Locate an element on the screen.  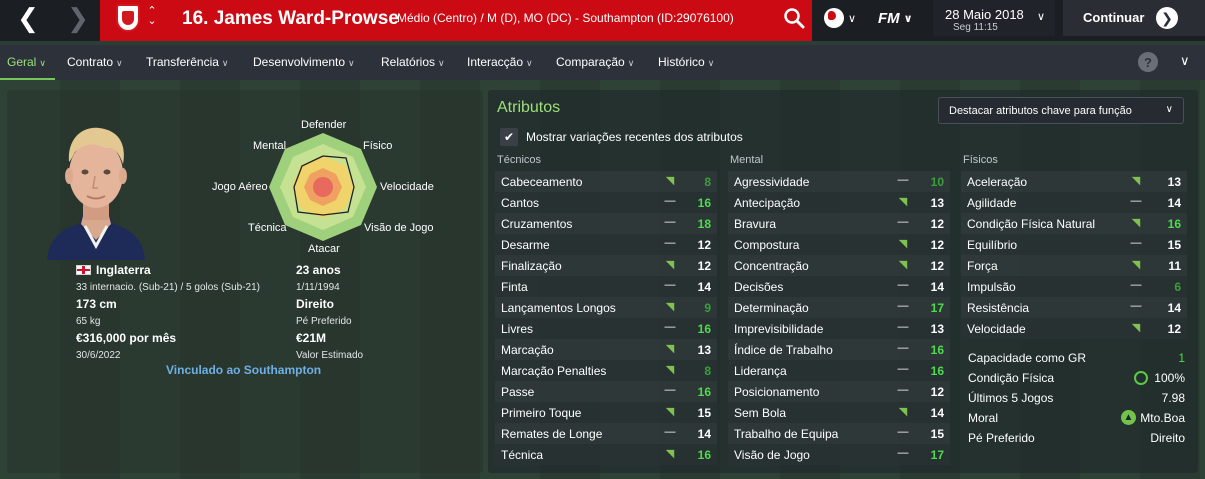
chevron-down-icon: ⌄ is located at coordinates (152, 21).